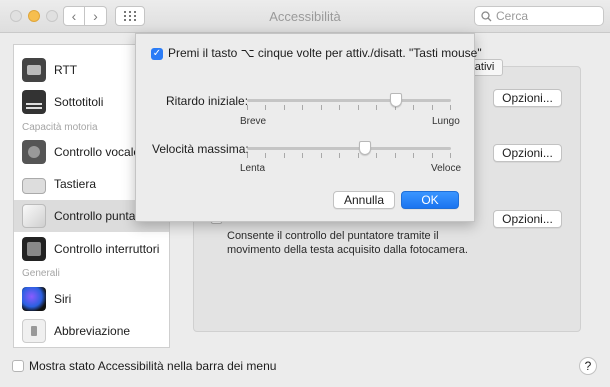 This screenshot has height=387, width=610. What do you see at coordinates (539, 16) in the screenshot?
I see `search-input: Cerca` at bounding box center [539, 16].